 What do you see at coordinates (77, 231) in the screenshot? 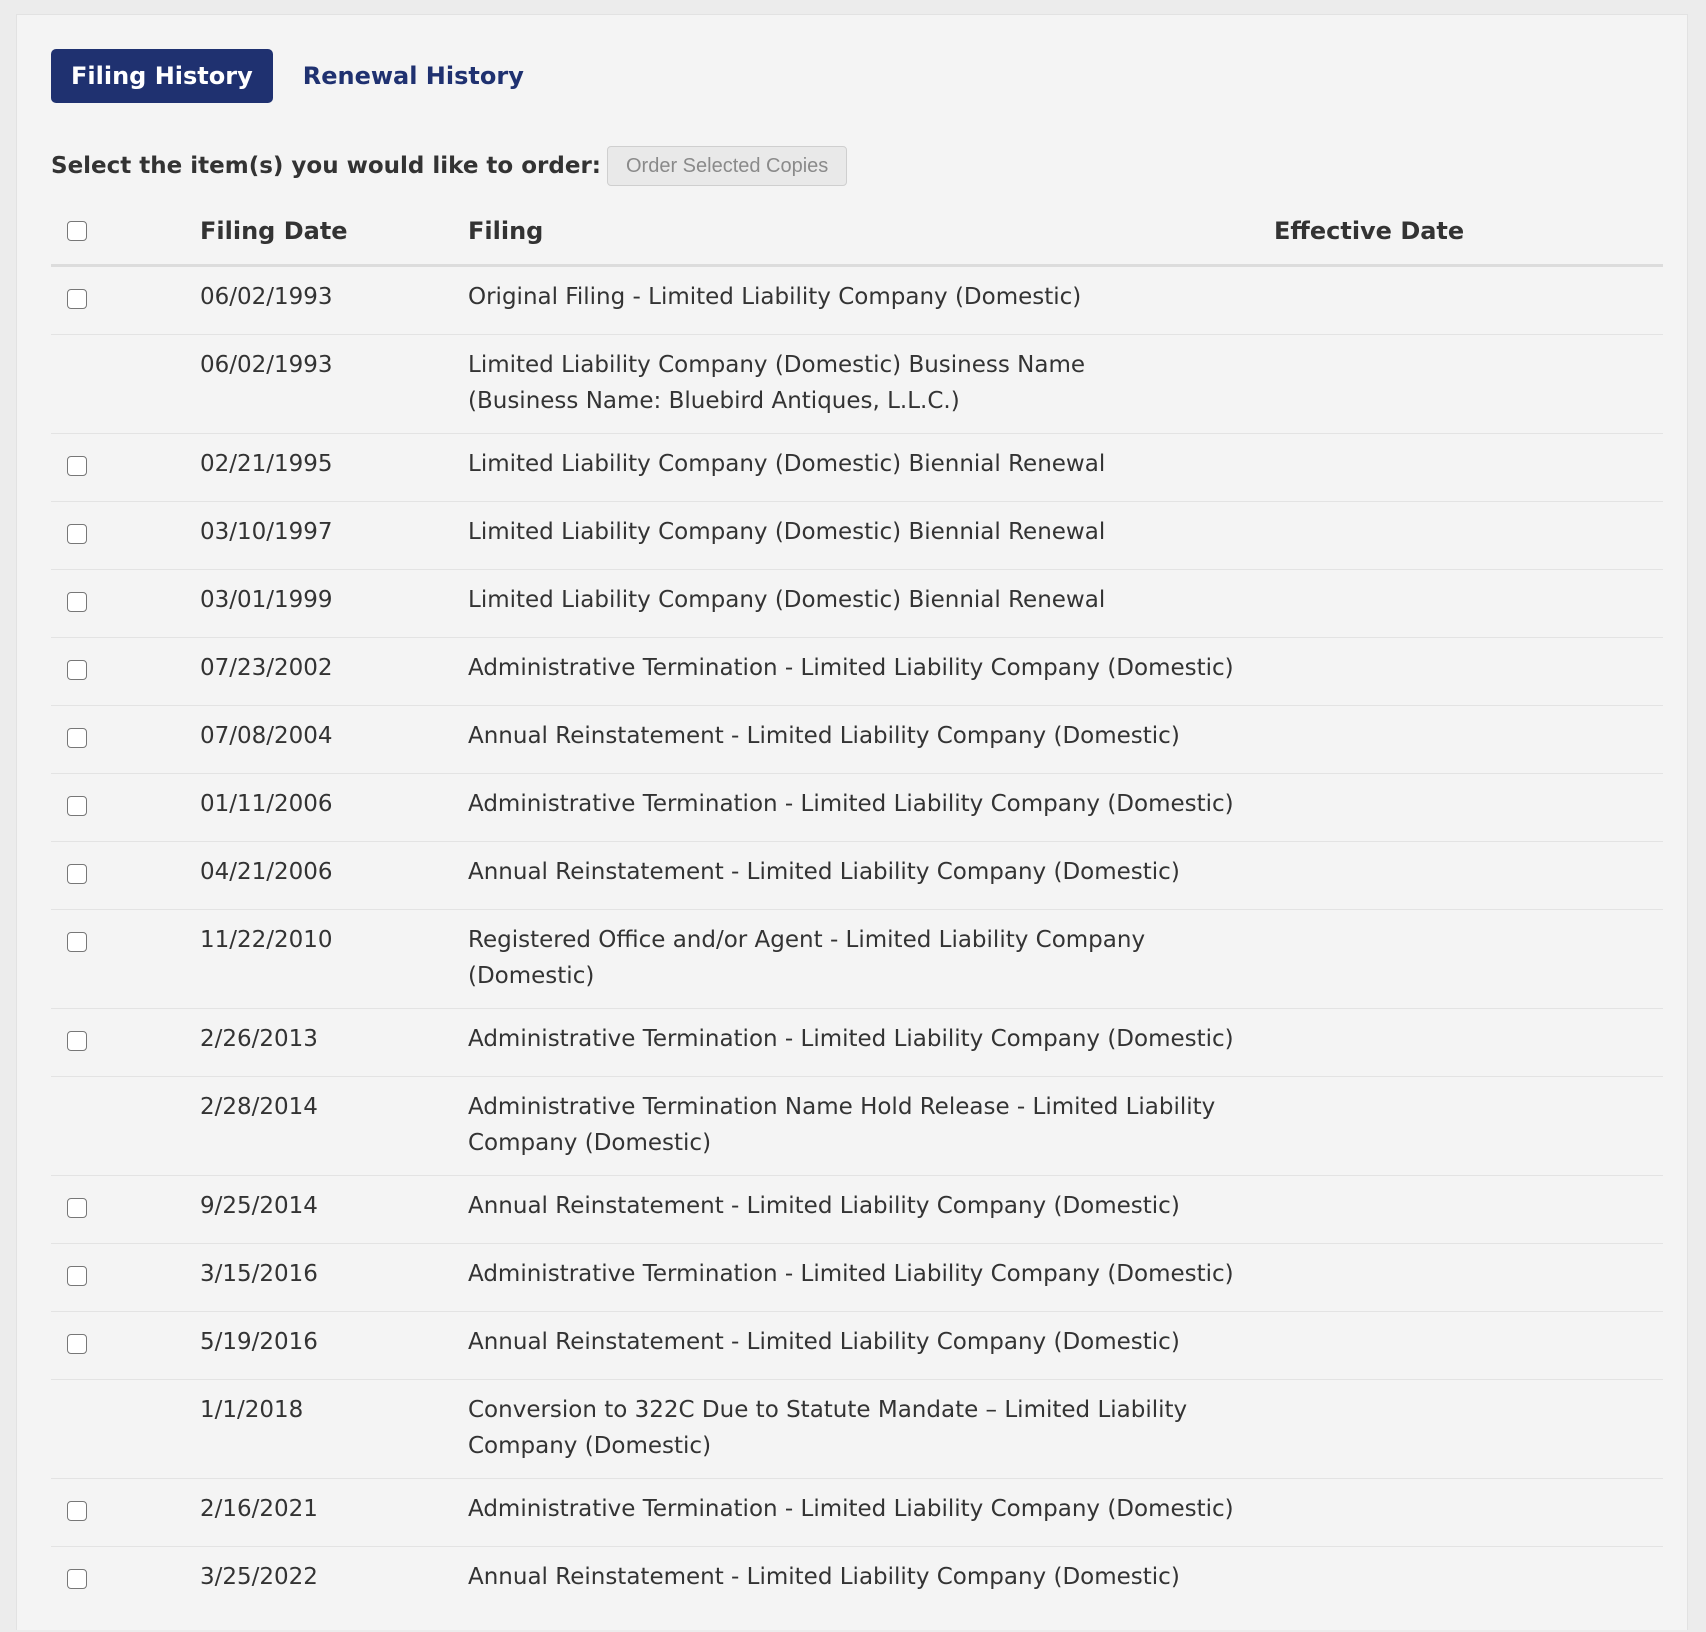
I see `select-all-checkbox` at bounding box center [77, 231].